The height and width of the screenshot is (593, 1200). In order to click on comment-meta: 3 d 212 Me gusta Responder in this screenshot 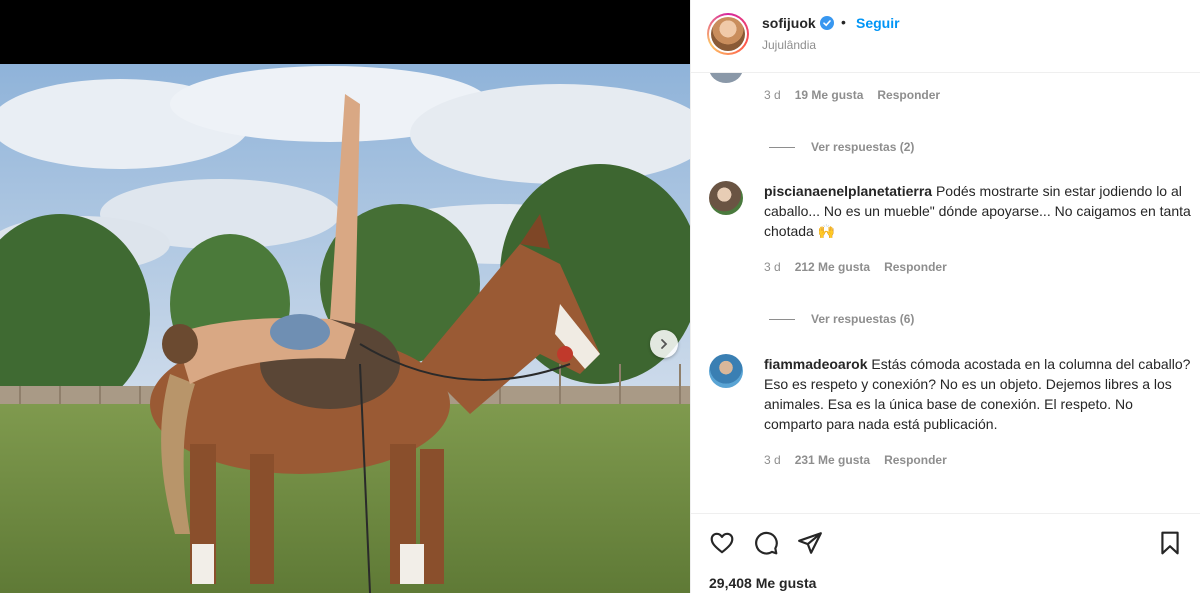, I will do `click(855, 267)`.